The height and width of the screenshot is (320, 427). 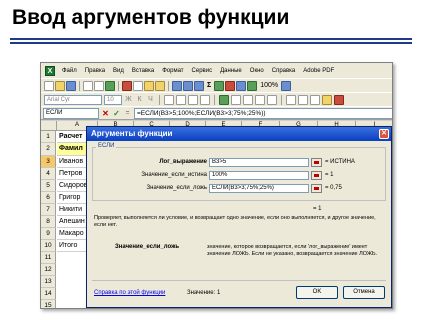 What do you see at coordinates (199, 85) in the screenshot?
I see `hyperlink-icon` at bounding box center [199, 85].